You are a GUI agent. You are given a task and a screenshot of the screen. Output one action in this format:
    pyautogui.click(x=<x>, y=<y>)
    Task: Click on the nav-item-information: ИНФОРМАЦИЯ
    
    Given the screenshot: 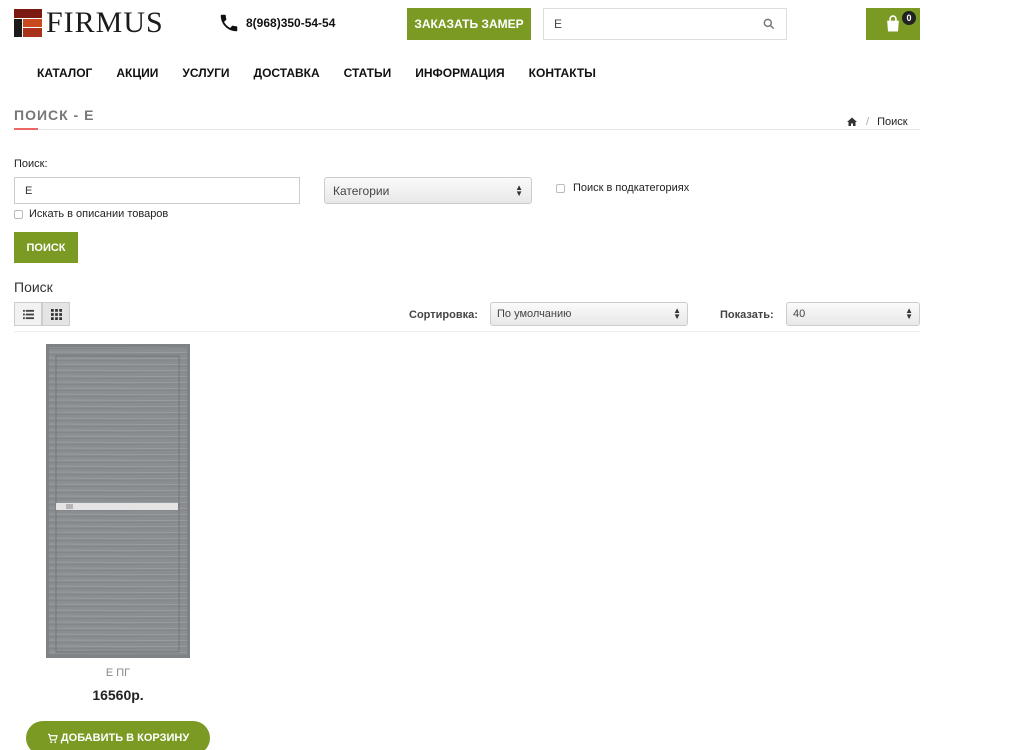 What is the action you would take?
    pyautogui.click(x=459, y=73)
    